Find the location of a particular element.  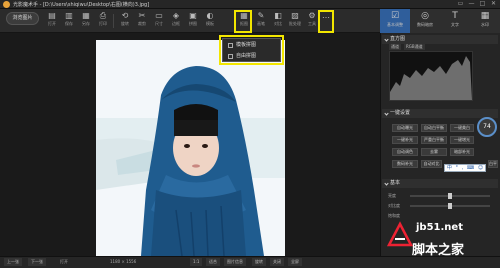

tab-darkroom: ◎ 数码暗房 is located at coordinates (425, 21).